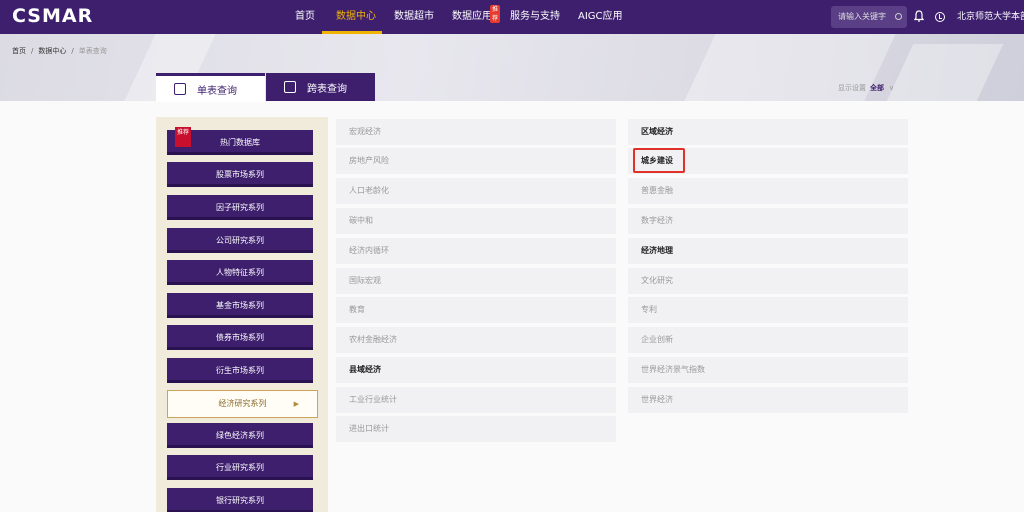  What do you see at coordinates (240, 240) in the screenshot?
I see `series-company-research: 公司研究系列` at bounding box center [240, 240].